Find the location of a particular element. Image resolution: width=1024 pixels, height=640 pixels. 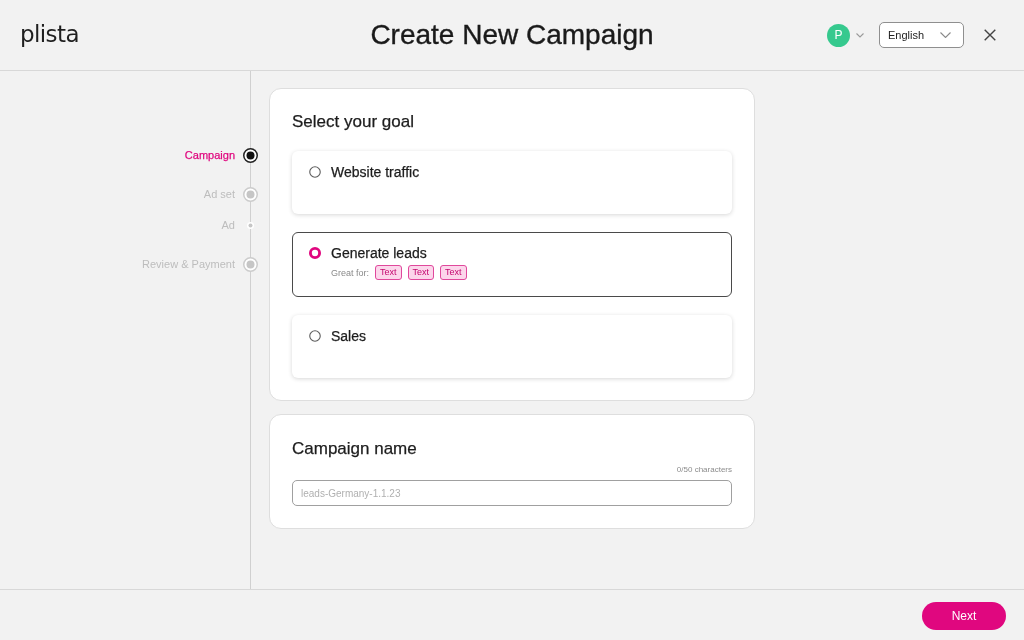

card-title: Campaign name is located at coordinates (355, 449).